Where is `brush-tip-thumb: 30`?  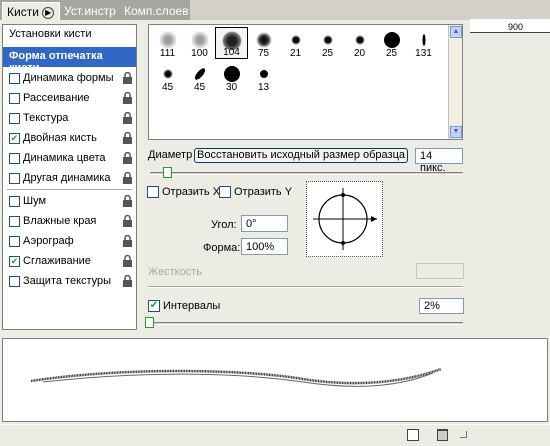 brush-tip-thumb: 30 is located at coordinates (231, 77).